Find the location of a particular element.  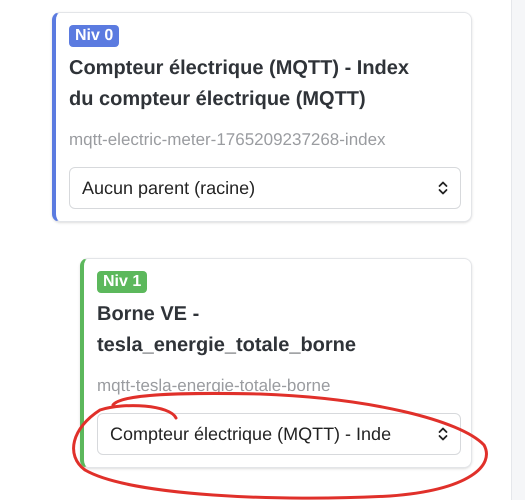

parent-select: Aucun parent (racine) is located at coordinates (265, 188).